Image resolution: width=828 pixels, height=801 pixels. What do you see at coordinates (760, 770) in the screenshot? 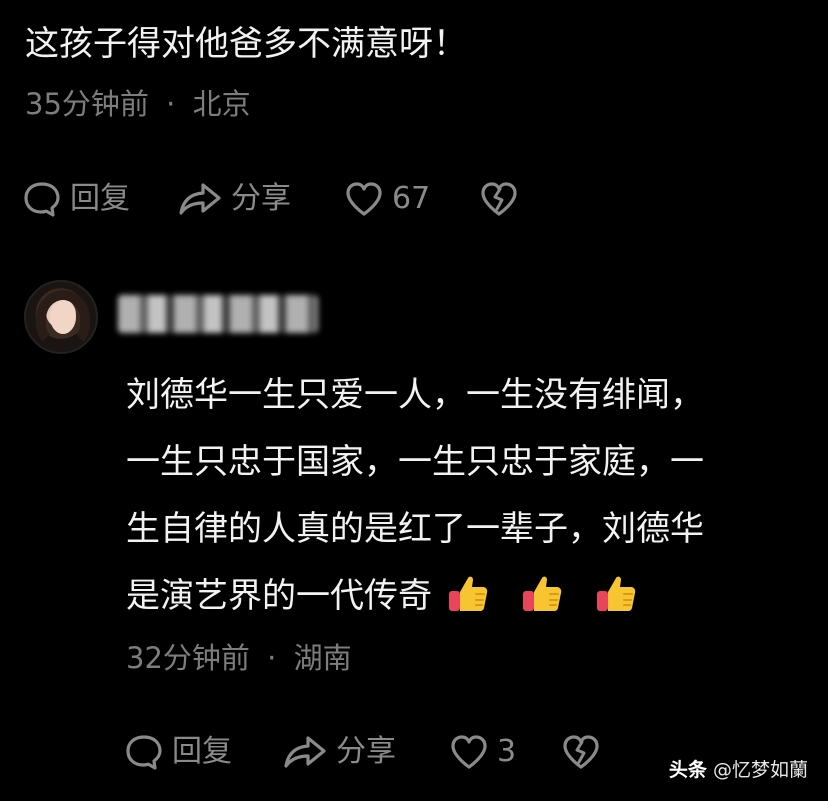
I see `watermark-handle: @忆梦如蘭` at bounding box center [760, 770].